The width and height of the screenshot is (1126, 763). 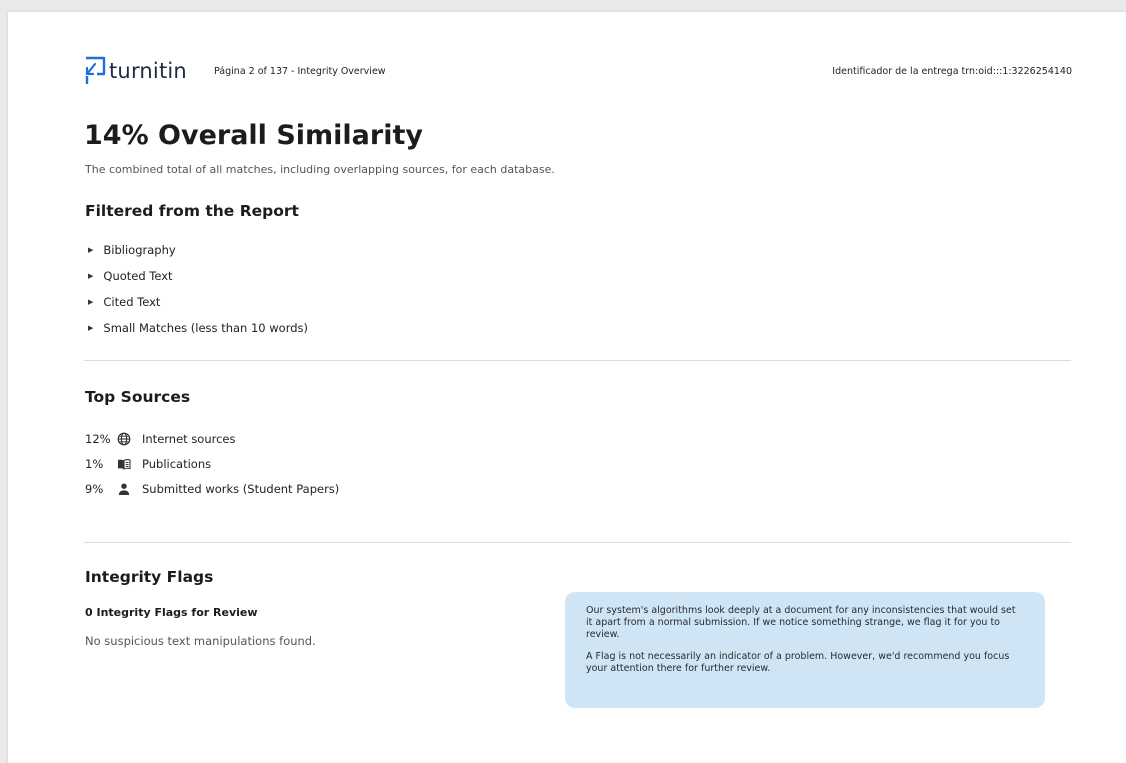 I want to click on turnitin-logo: turnitin, so click(x=135, y=71).